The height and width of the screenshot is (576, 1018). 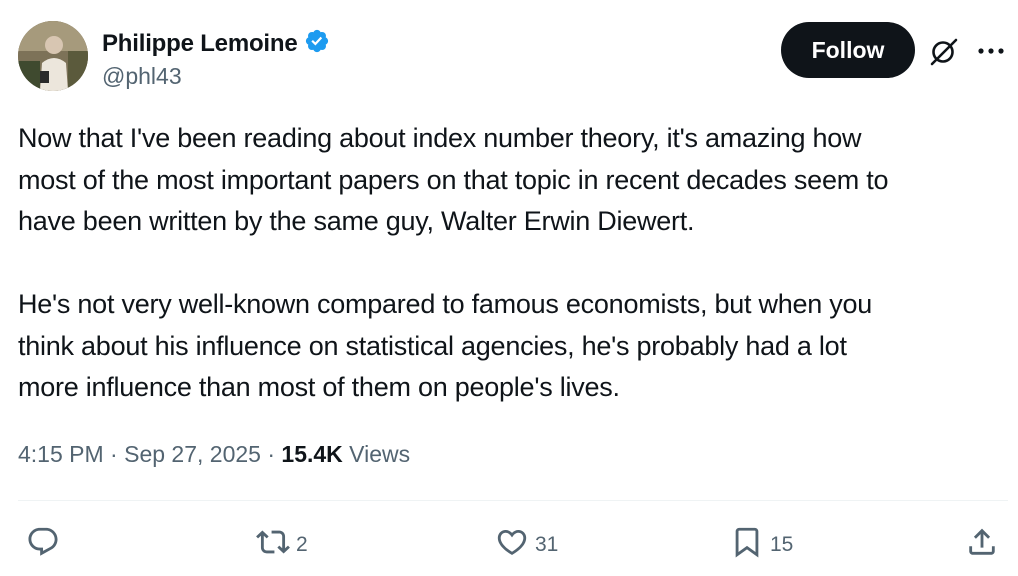 What do you see at coordinates (192, 454) in the screenshot?
I see `tweet-date: Sep 27, 2025` at bounding box center [192, 454].